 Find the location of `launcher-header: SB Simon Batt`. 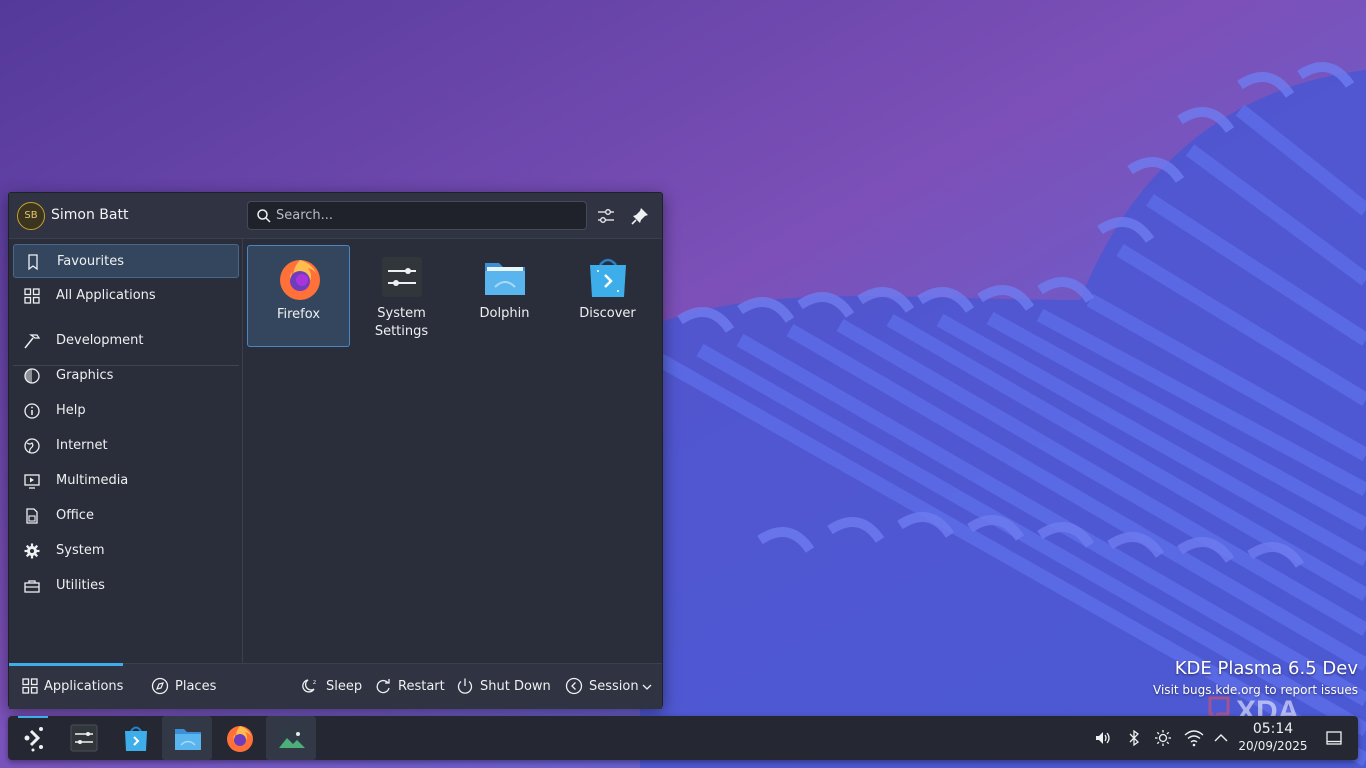

launcher-header: SB Simon Batt is located at coordinates (335, 216).